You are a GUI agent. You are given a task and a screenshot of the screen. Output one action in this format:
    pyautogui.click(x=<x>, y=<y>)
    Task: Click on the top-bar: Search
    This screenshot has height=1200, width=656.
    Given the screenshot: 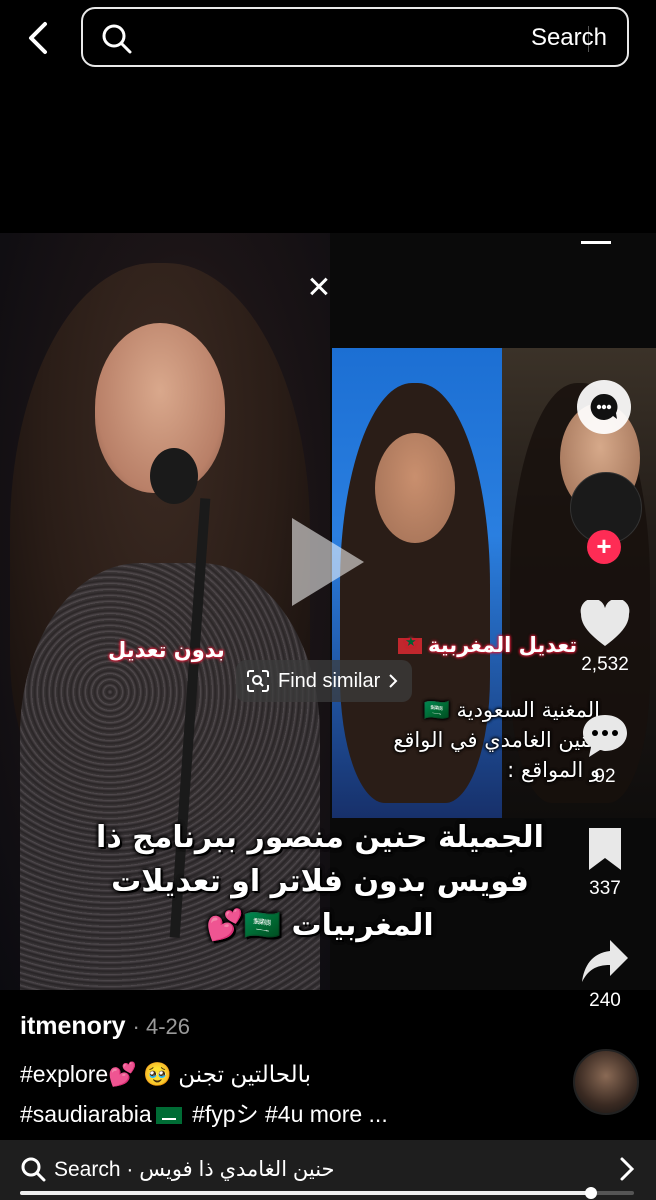 What is the action you would take?
    pyautogui.click(x=328, y=40)
    